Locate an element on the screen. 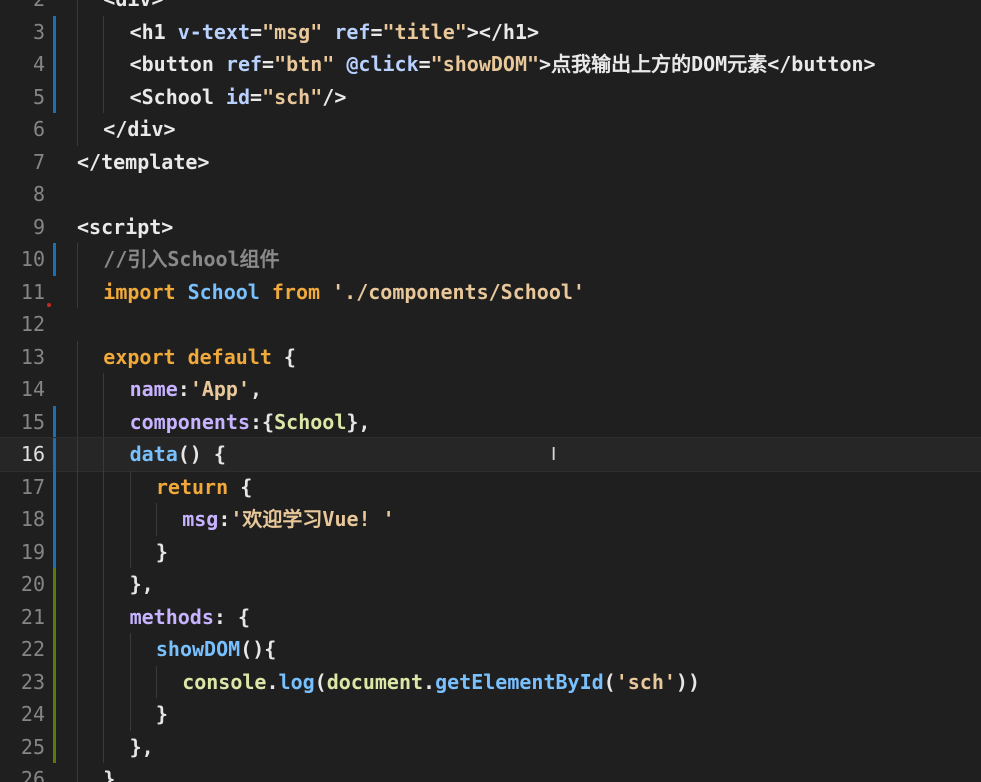 This screenshot has height=782, width=981. code-token: import is located at coordinates (145, 291).